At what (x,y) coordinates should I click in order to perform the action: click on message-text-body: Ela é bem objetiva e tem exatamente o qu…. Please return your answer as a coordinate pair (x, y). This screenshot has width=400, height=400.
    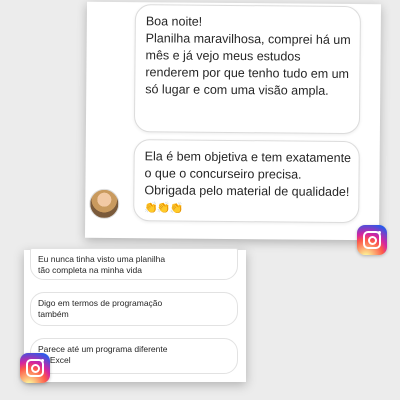
    Looking at the image, I should click on (248, 174).